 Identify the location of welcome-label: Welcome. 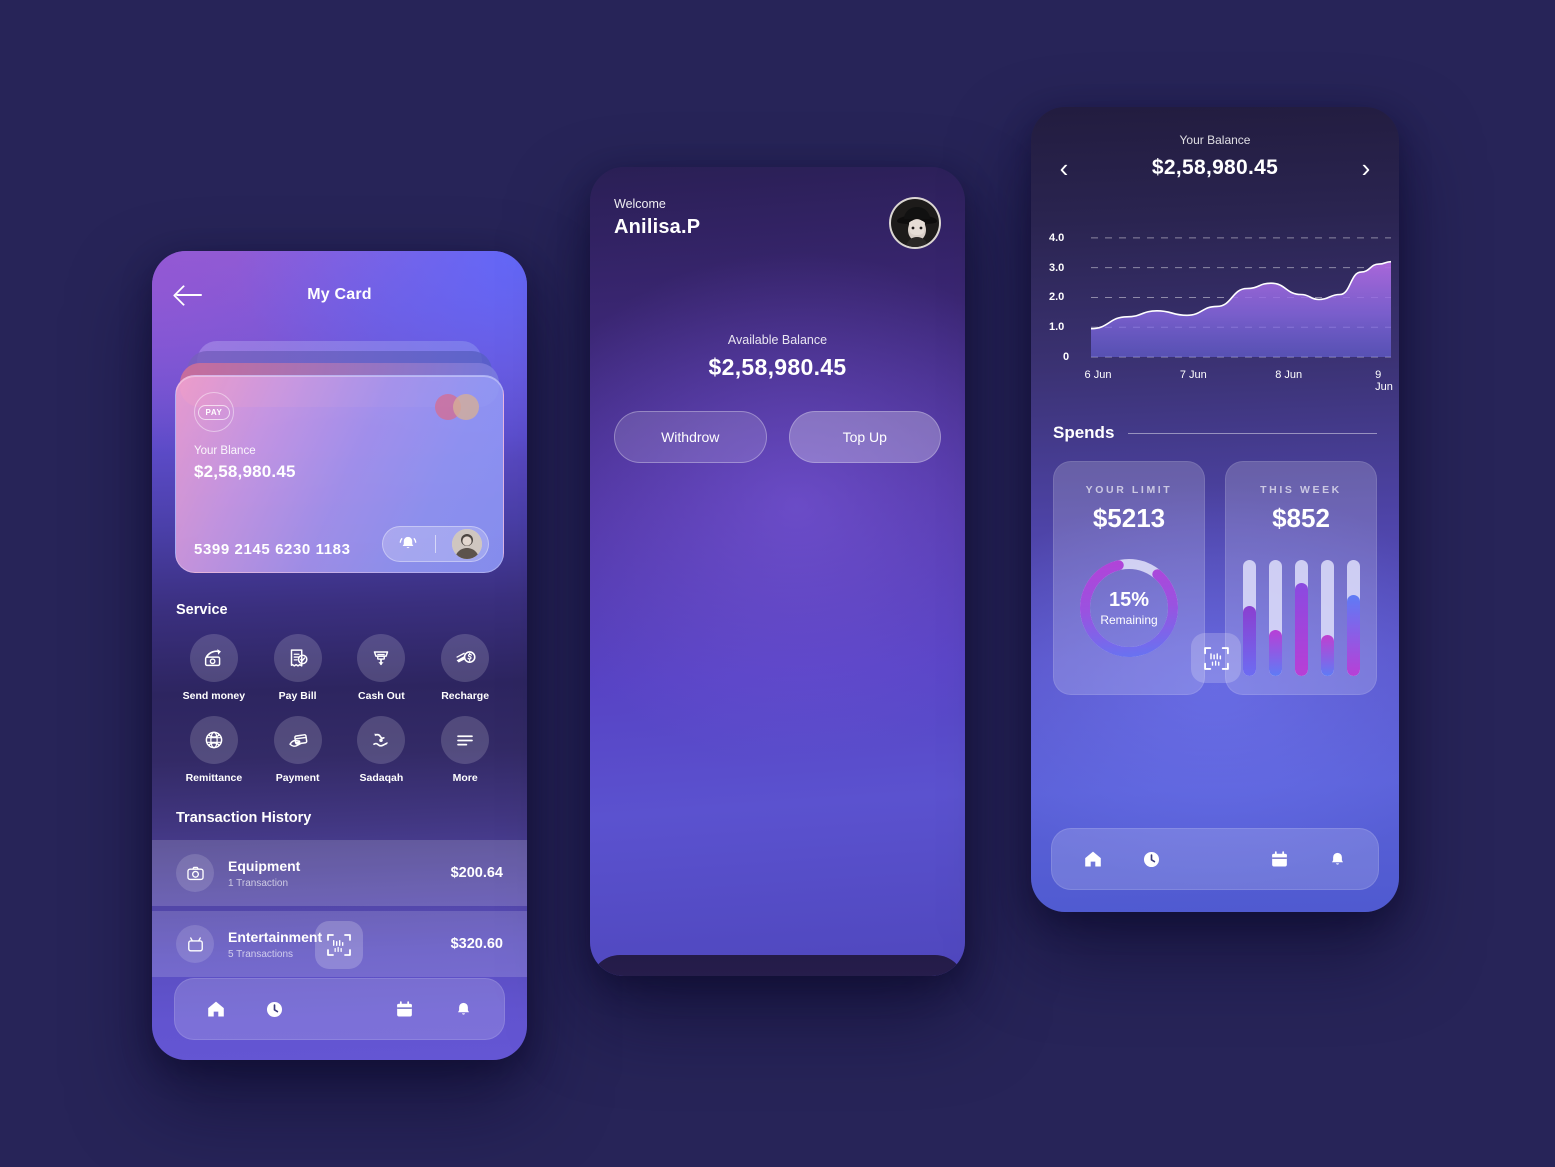
(640, 204).